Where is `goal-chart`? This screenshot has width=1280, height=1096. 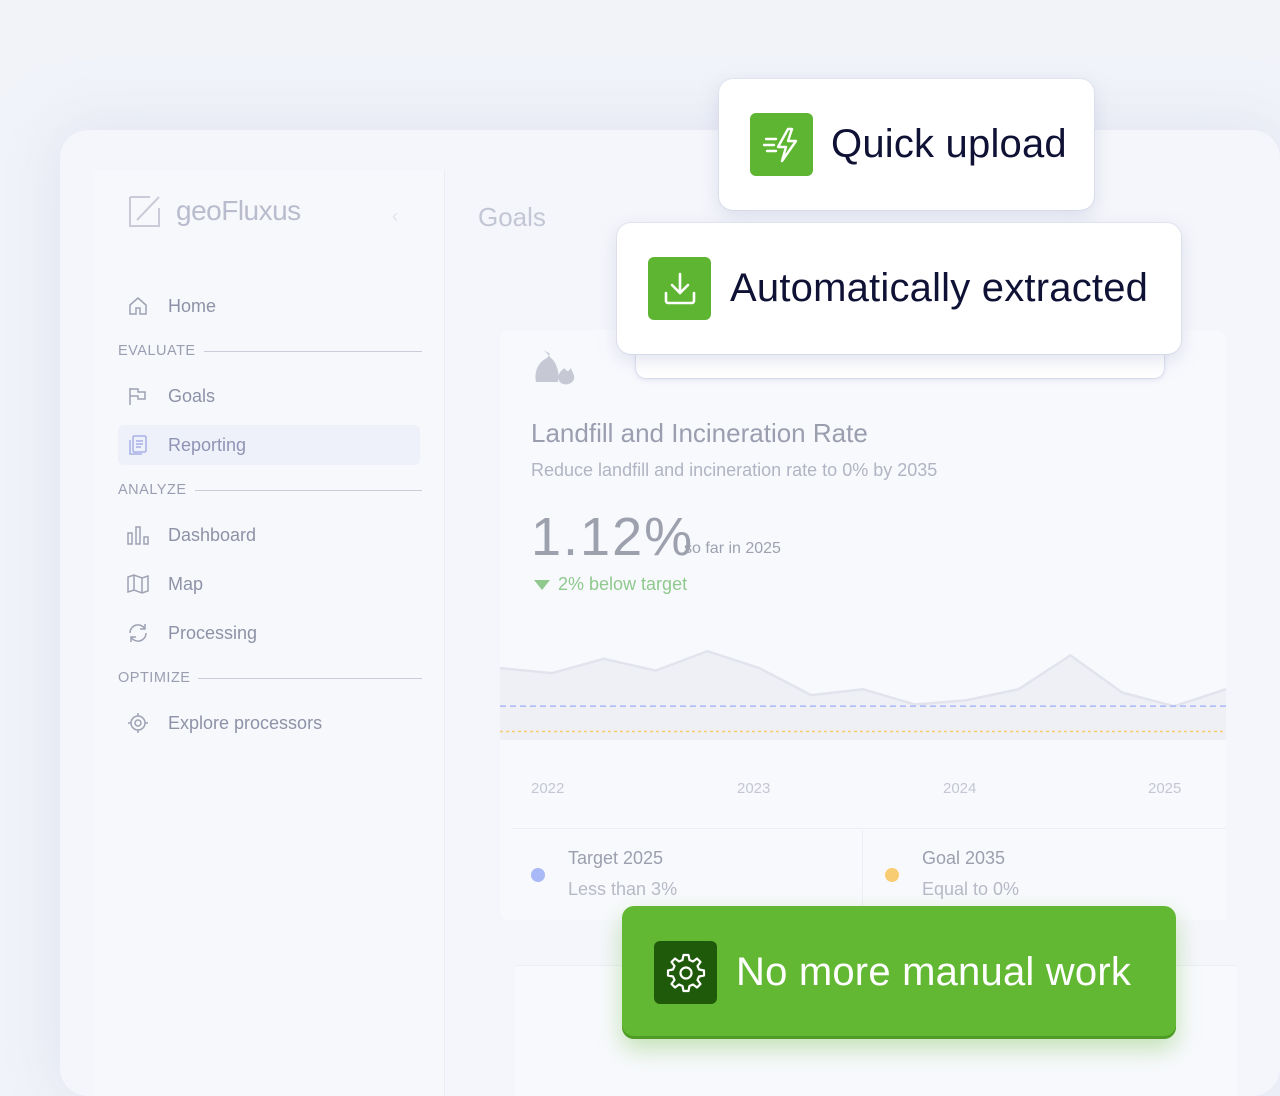
goal-chart is located at coordinates (863, 694).